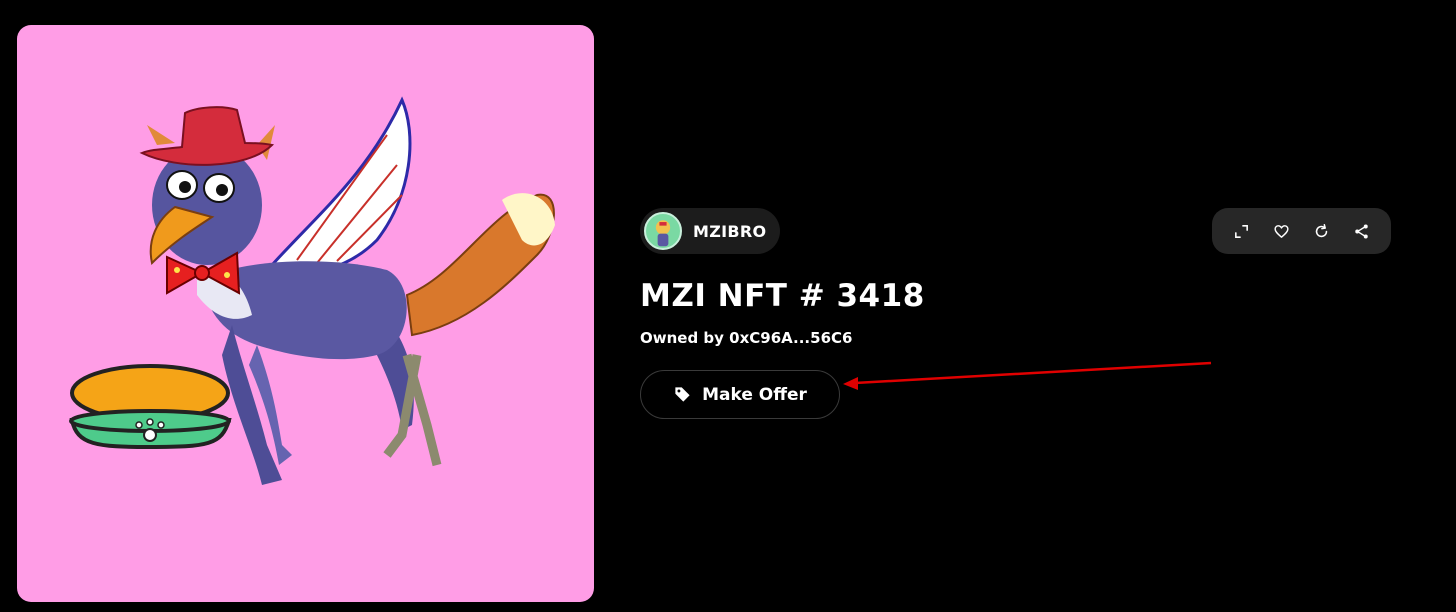 This screenshot has width=1456, height=612. What do you see at coordinates (1301, 231) in the screenshot?
I see `item-toolbar` at bounding box center [1301, 231].